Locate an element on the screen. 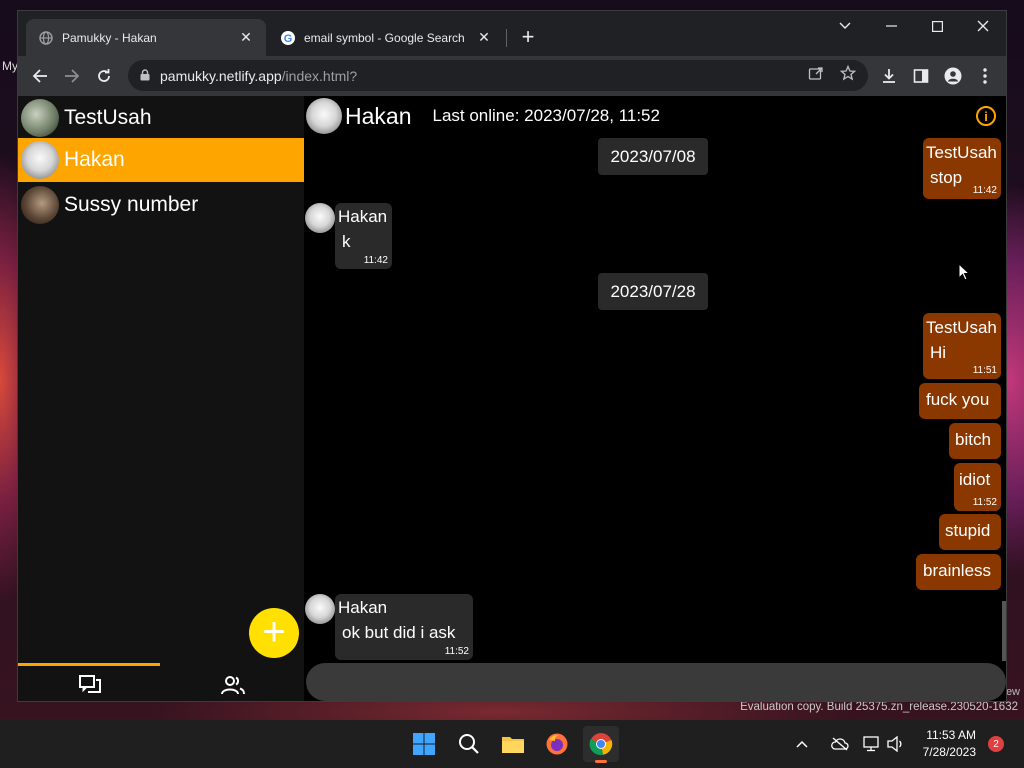  desktop-icon-label: My is located at coordinates (10, 66).